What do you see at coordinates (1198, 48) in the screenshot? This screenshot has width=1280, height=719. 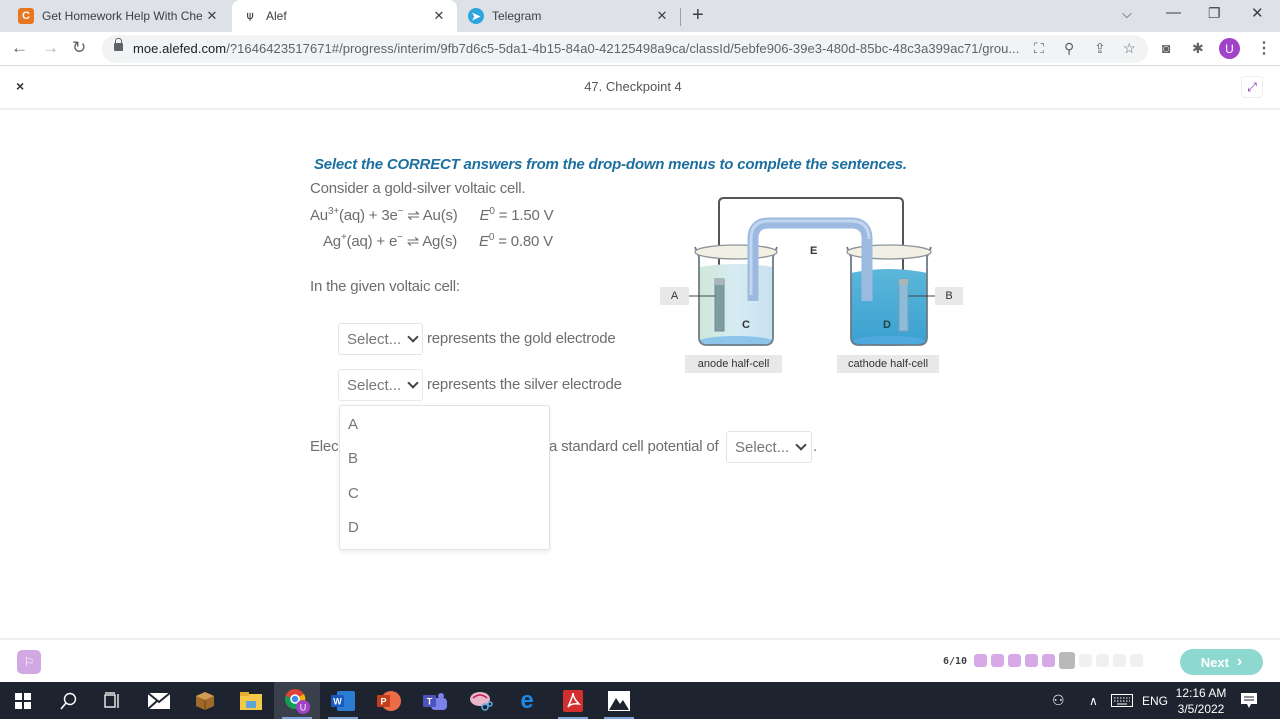 I see `extensions-puzzle-icon: ✱` at bounding box center [1198, 48].